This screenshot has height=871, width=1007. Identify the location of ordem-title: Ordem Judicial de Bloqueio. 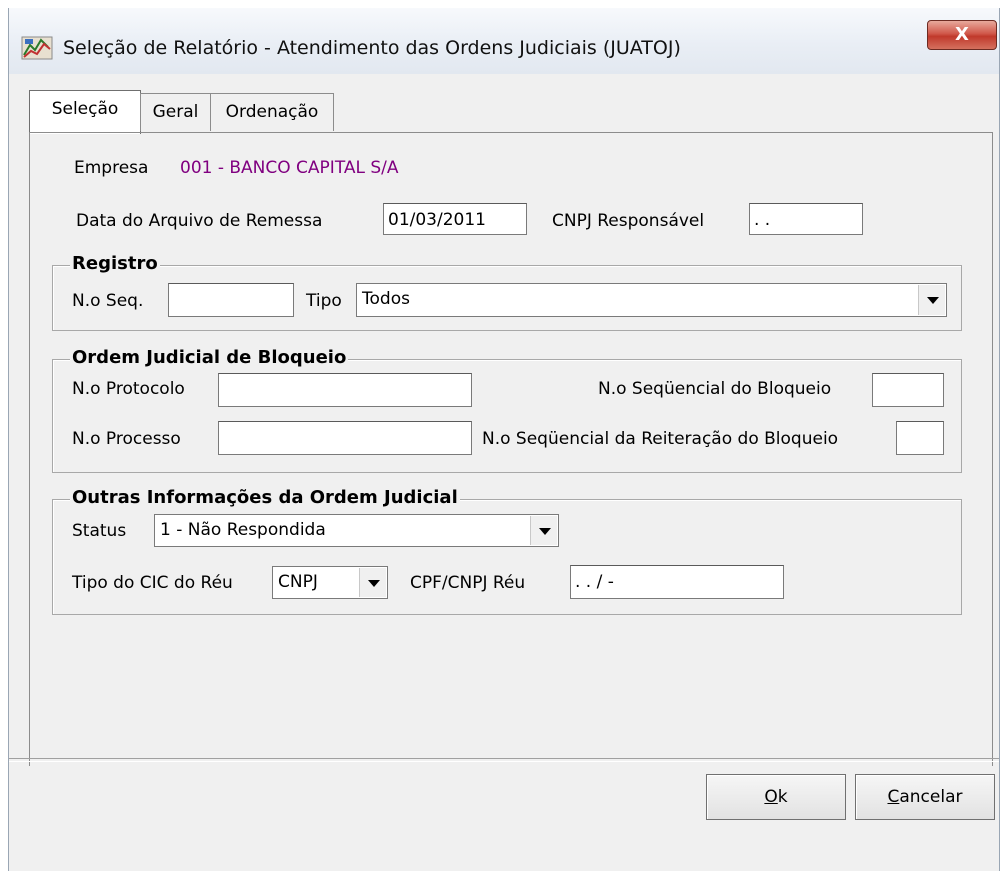
(209, 357).